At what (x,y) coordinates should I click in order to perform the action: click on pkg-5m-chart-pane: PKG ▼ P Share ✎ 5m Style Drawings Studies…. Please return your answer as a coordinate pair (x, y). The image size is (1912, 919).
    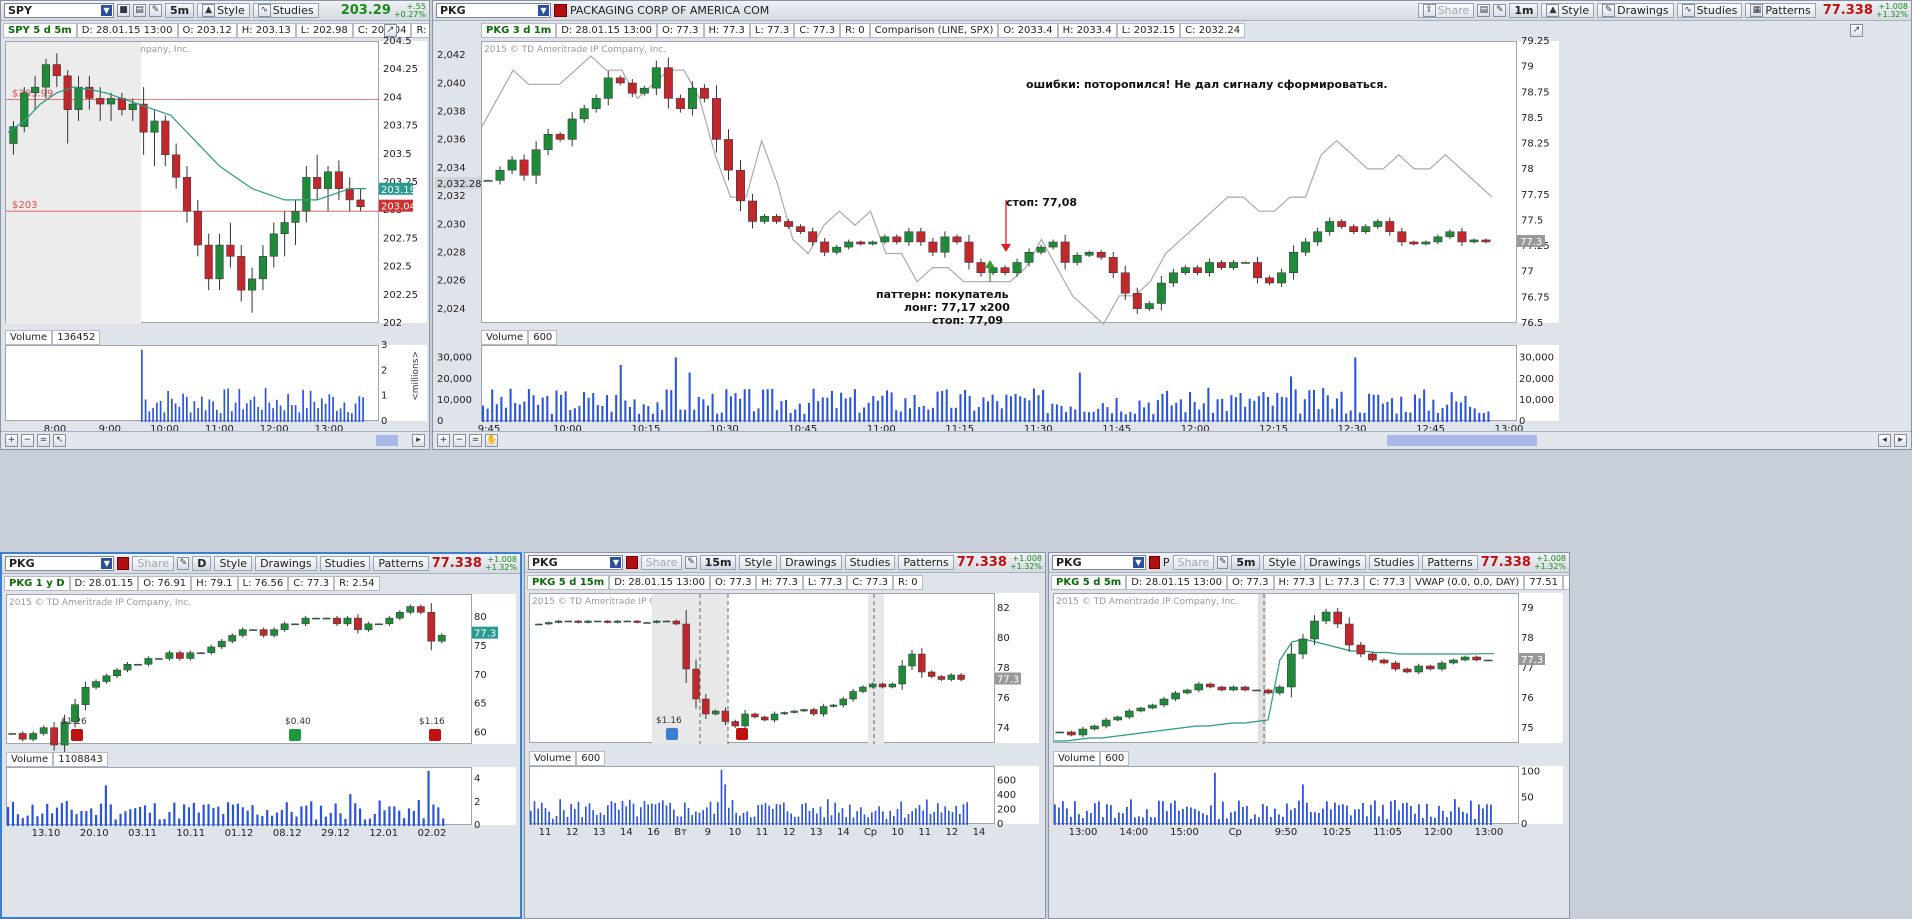
    Looking at the image, I should click on (1309, 735).